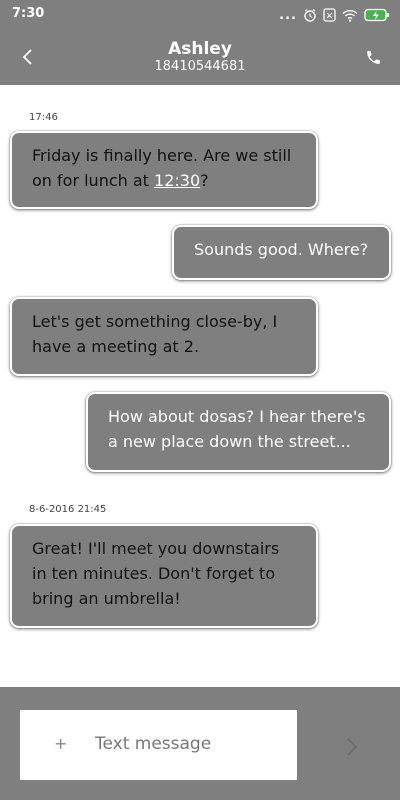 The image size is (400, 800). I want to click on add-attachment-button: +, so click(60, 743).